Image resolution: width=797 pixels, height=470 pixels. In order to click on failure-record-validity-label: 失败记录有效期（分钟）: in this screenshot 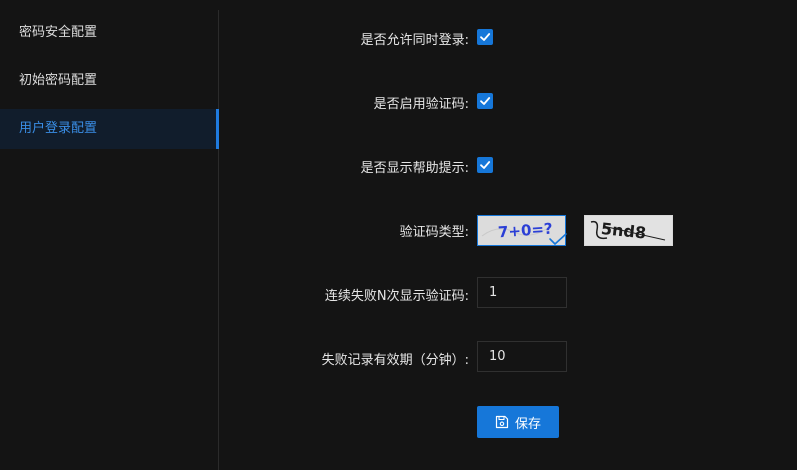, I will do `click(395, 360)`.